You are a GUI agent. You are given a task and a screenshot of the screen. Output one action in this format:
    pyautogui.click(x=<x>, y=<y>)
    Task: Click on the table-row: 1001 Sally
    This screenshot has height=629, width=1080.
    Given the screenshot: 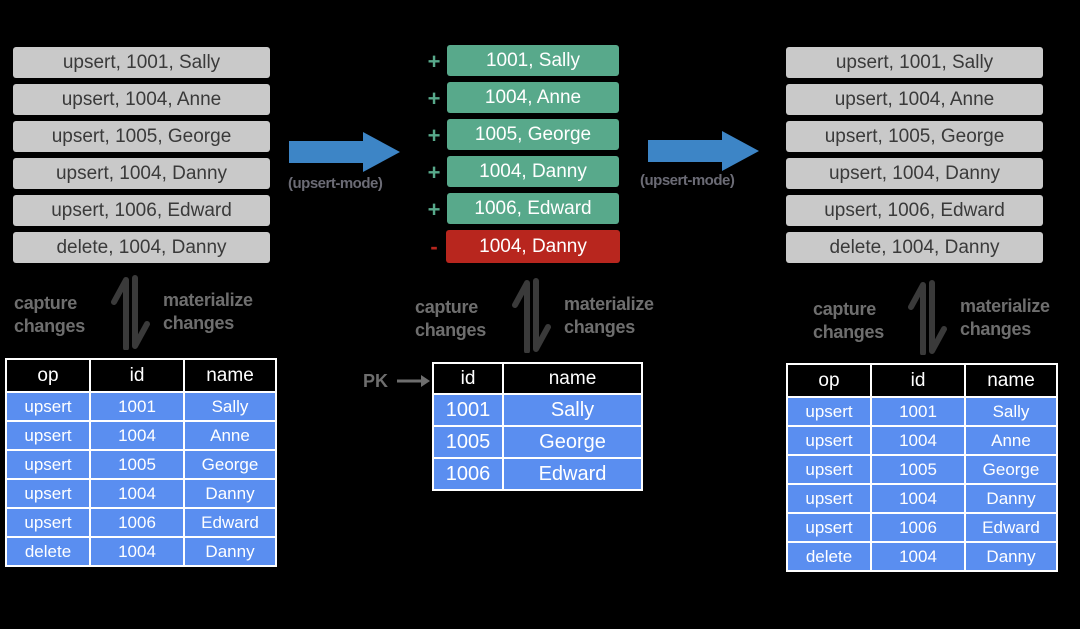 What is the action you would take?
    pyautogui.click(x=537, y=410)
    